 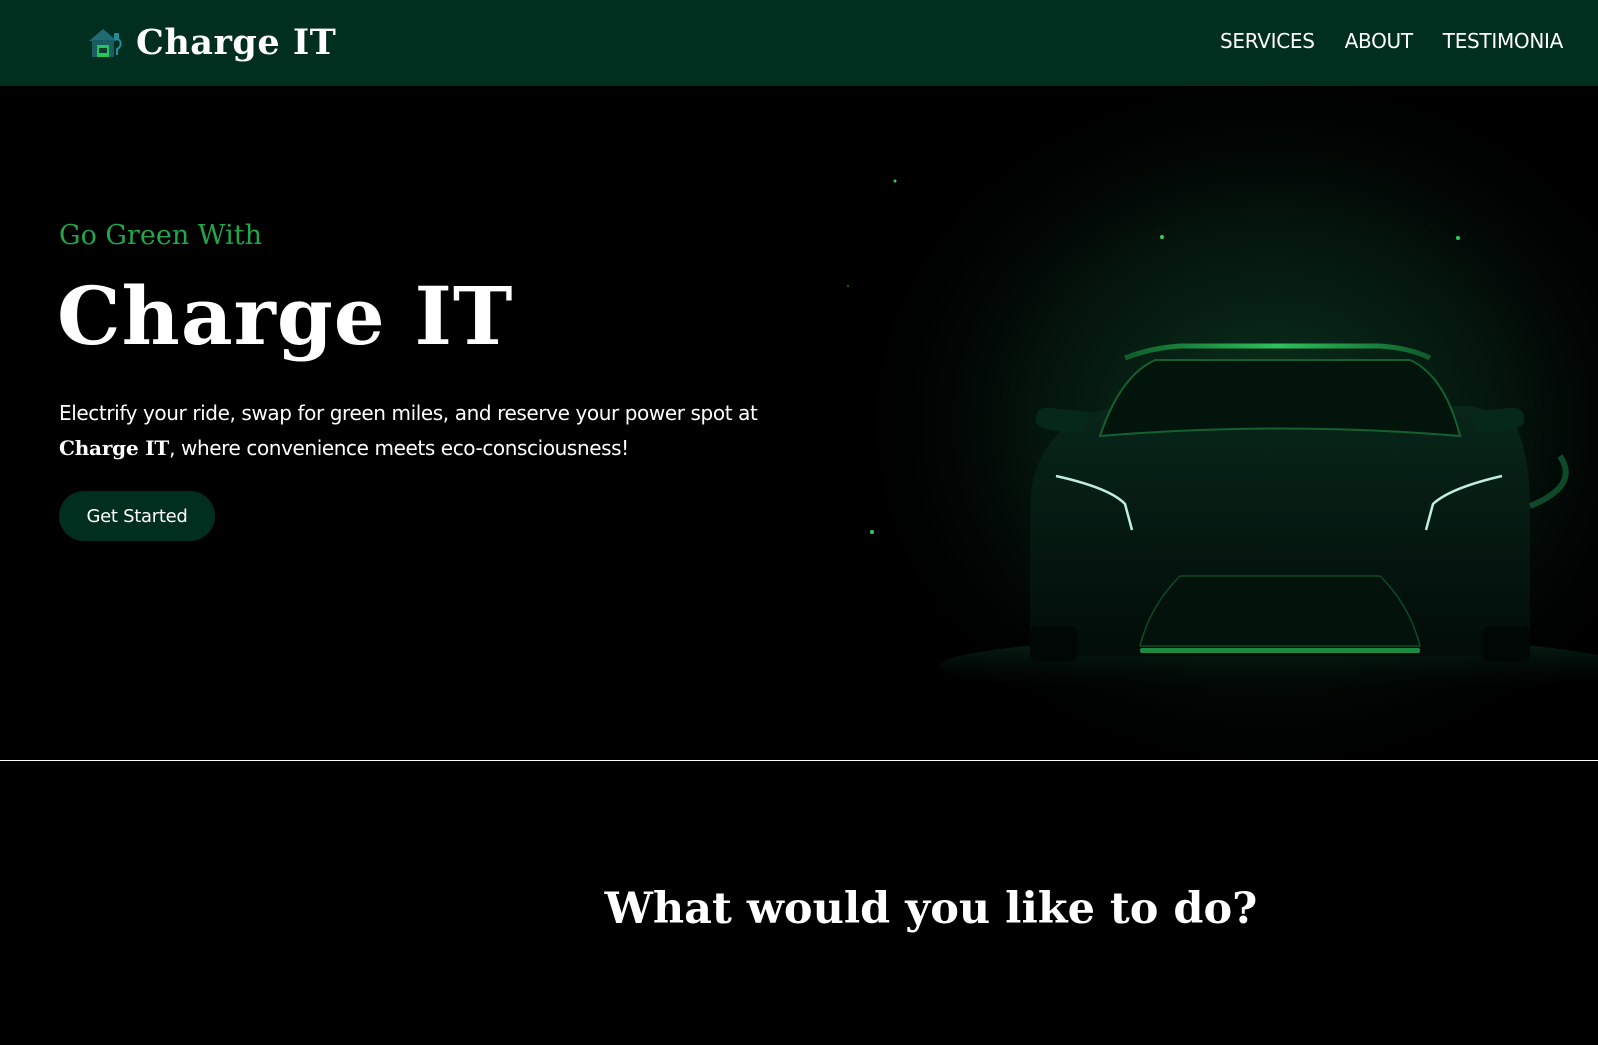 I want to click on nav-links: SERVICES ABOUT TESTIMONIA, so click(x=1391, y=41).